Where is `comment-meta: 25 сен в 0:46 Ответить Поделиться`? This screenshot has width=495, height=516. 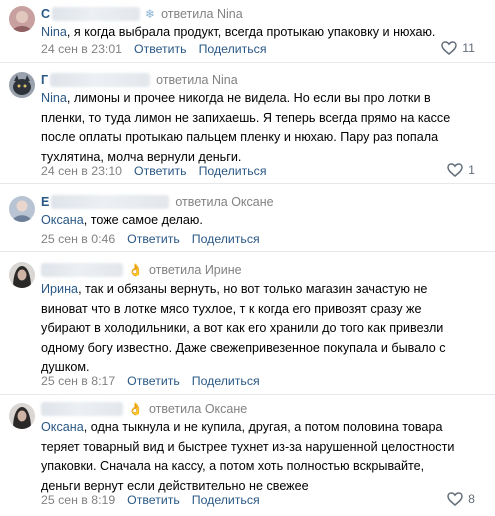 comment-meta: 25 сен в 0:46 Ответить Поделиться is located at coordinates (150, 239).